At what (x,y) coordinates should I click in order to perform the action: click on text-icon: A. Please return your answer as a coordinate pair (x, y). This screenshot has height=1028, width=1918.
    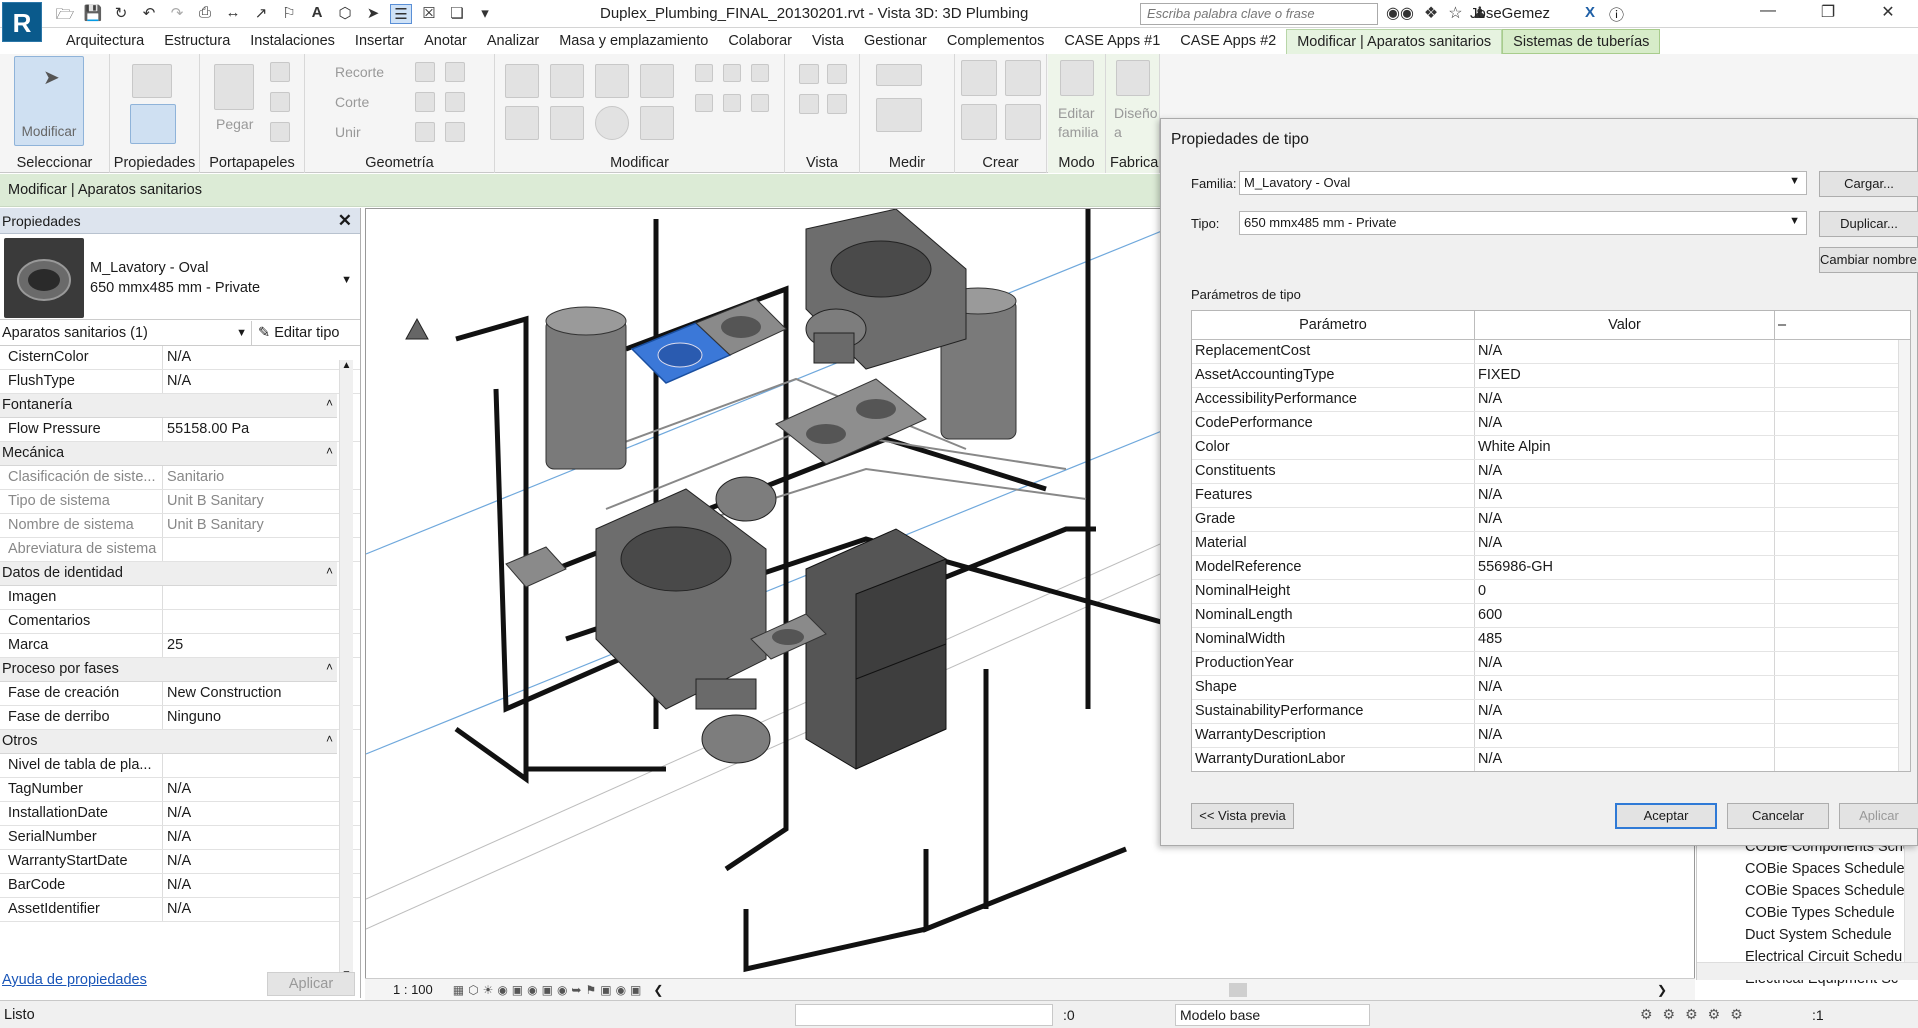
    Looking at the image, I should click on (317, 14).